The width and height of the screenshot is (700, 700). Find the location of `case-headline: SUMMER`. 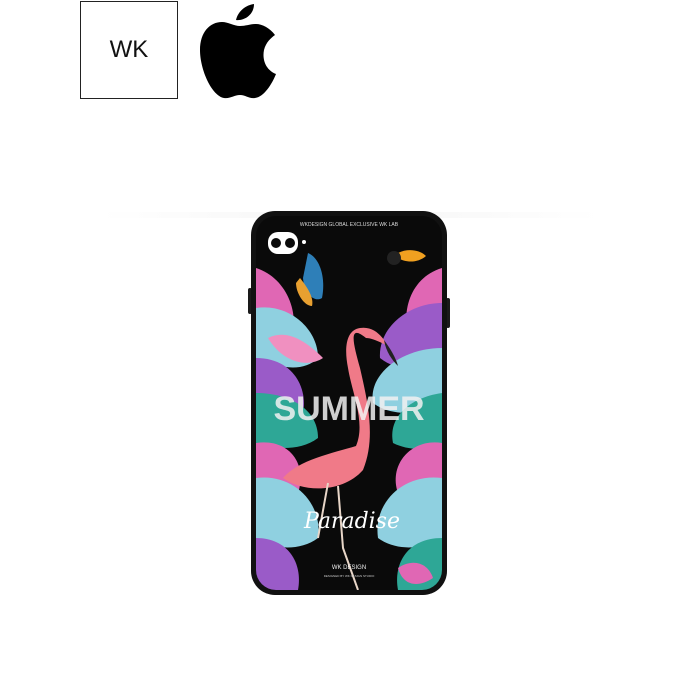

case-headline: SUMMER is located at coordinates (348, 409).